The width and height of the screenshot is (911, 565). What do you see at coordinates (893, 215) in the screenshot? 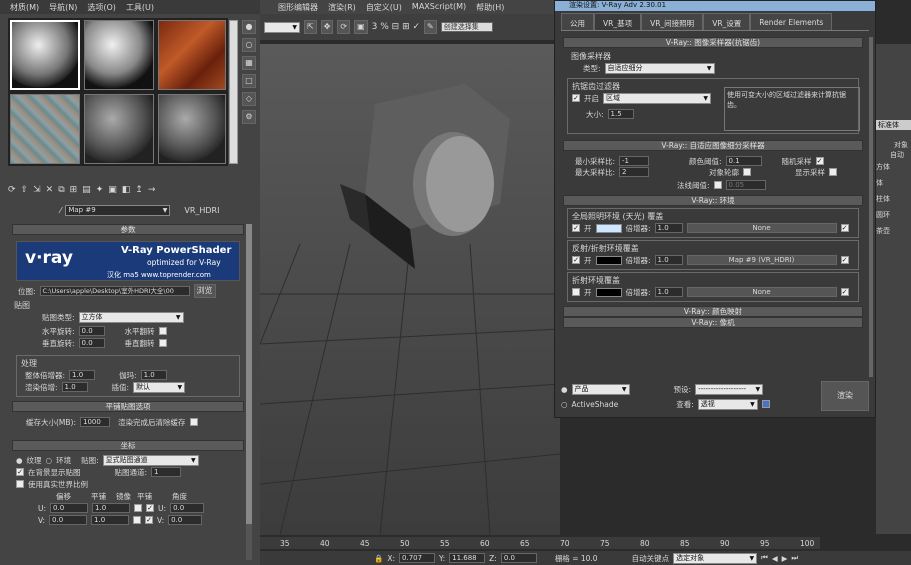
I see `prim-torus: 圆环` at bounding box center [893, 215].